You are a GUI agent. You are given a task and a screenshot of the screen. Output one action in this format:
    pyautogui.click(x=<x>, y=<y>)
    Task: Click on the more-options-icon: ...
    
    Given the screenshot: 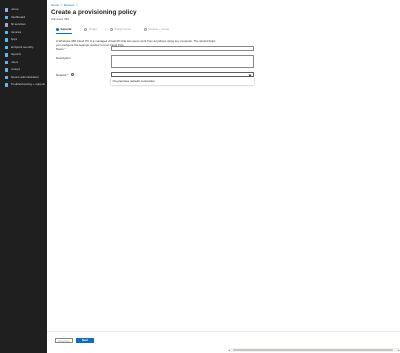 What is the action you would take?
    pyautogui.click(x=126, y=12)
    